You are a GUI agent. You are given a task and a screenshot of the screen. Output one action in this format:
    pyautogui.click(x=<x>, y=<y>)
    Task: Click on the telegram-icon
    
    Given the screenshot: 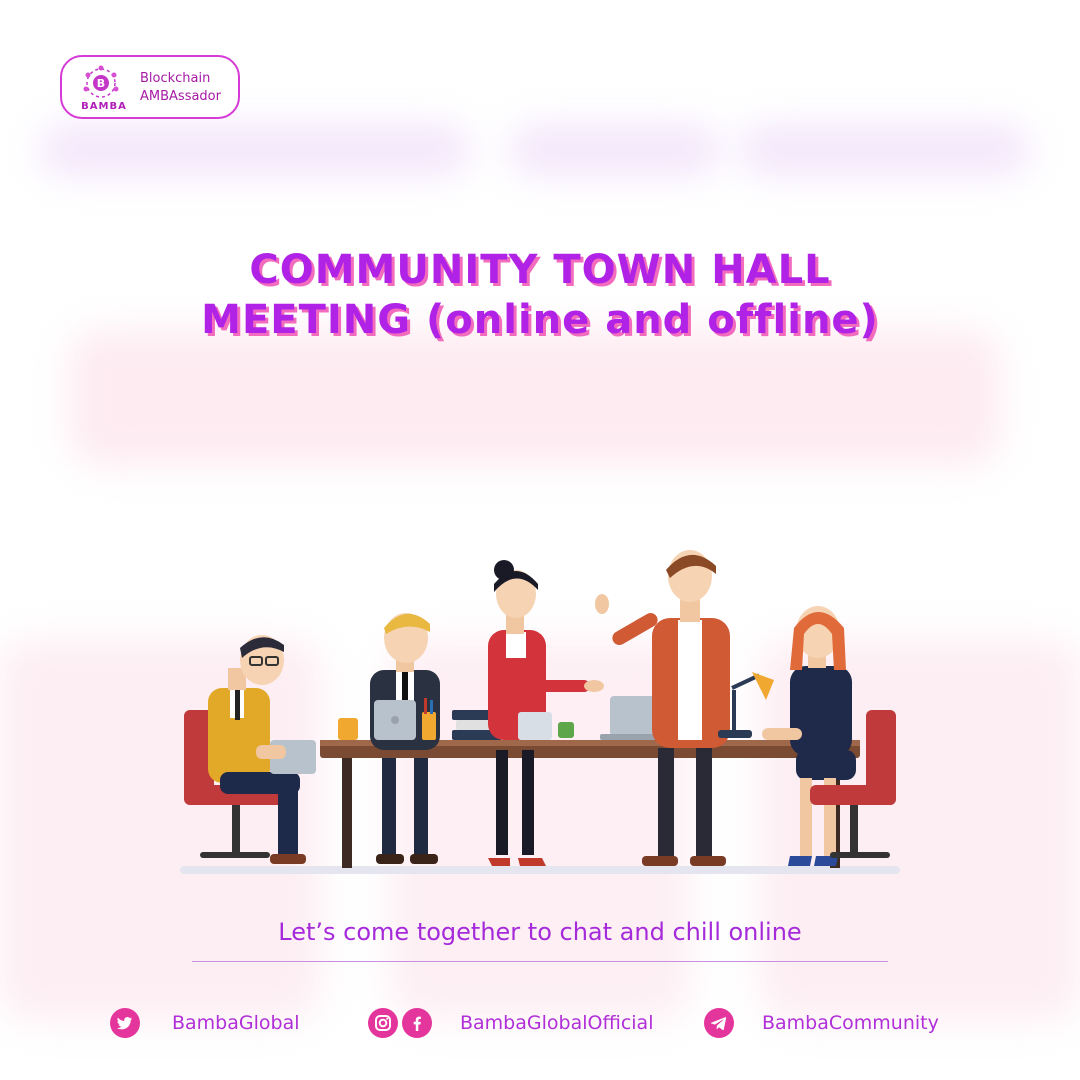 What is the action you would take?
    pyautogui.click(x=719, y=1023)
    